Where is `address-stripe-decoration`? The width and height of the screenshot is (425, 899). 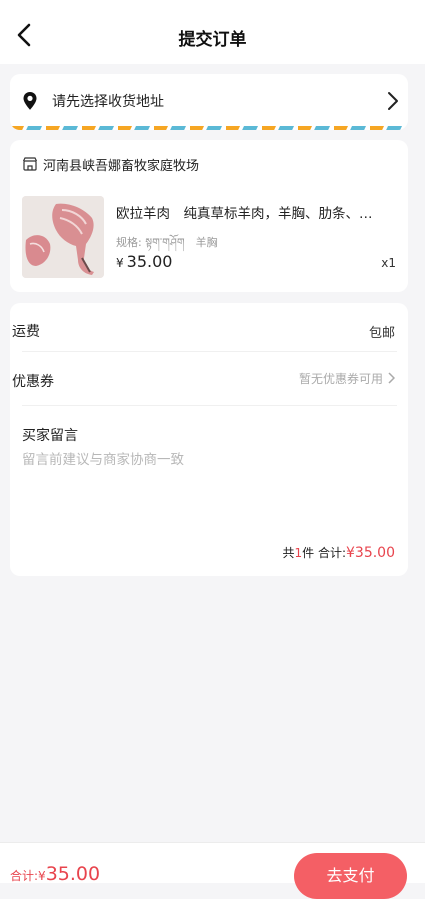 address-stripe-decoration is located at coordinates (209, 128).